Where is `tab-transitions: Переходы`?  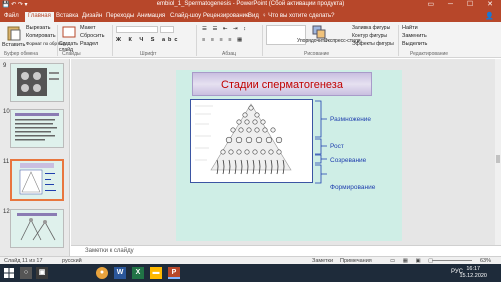
tab-transitions: Переходы is located at coordinates (120, 16).